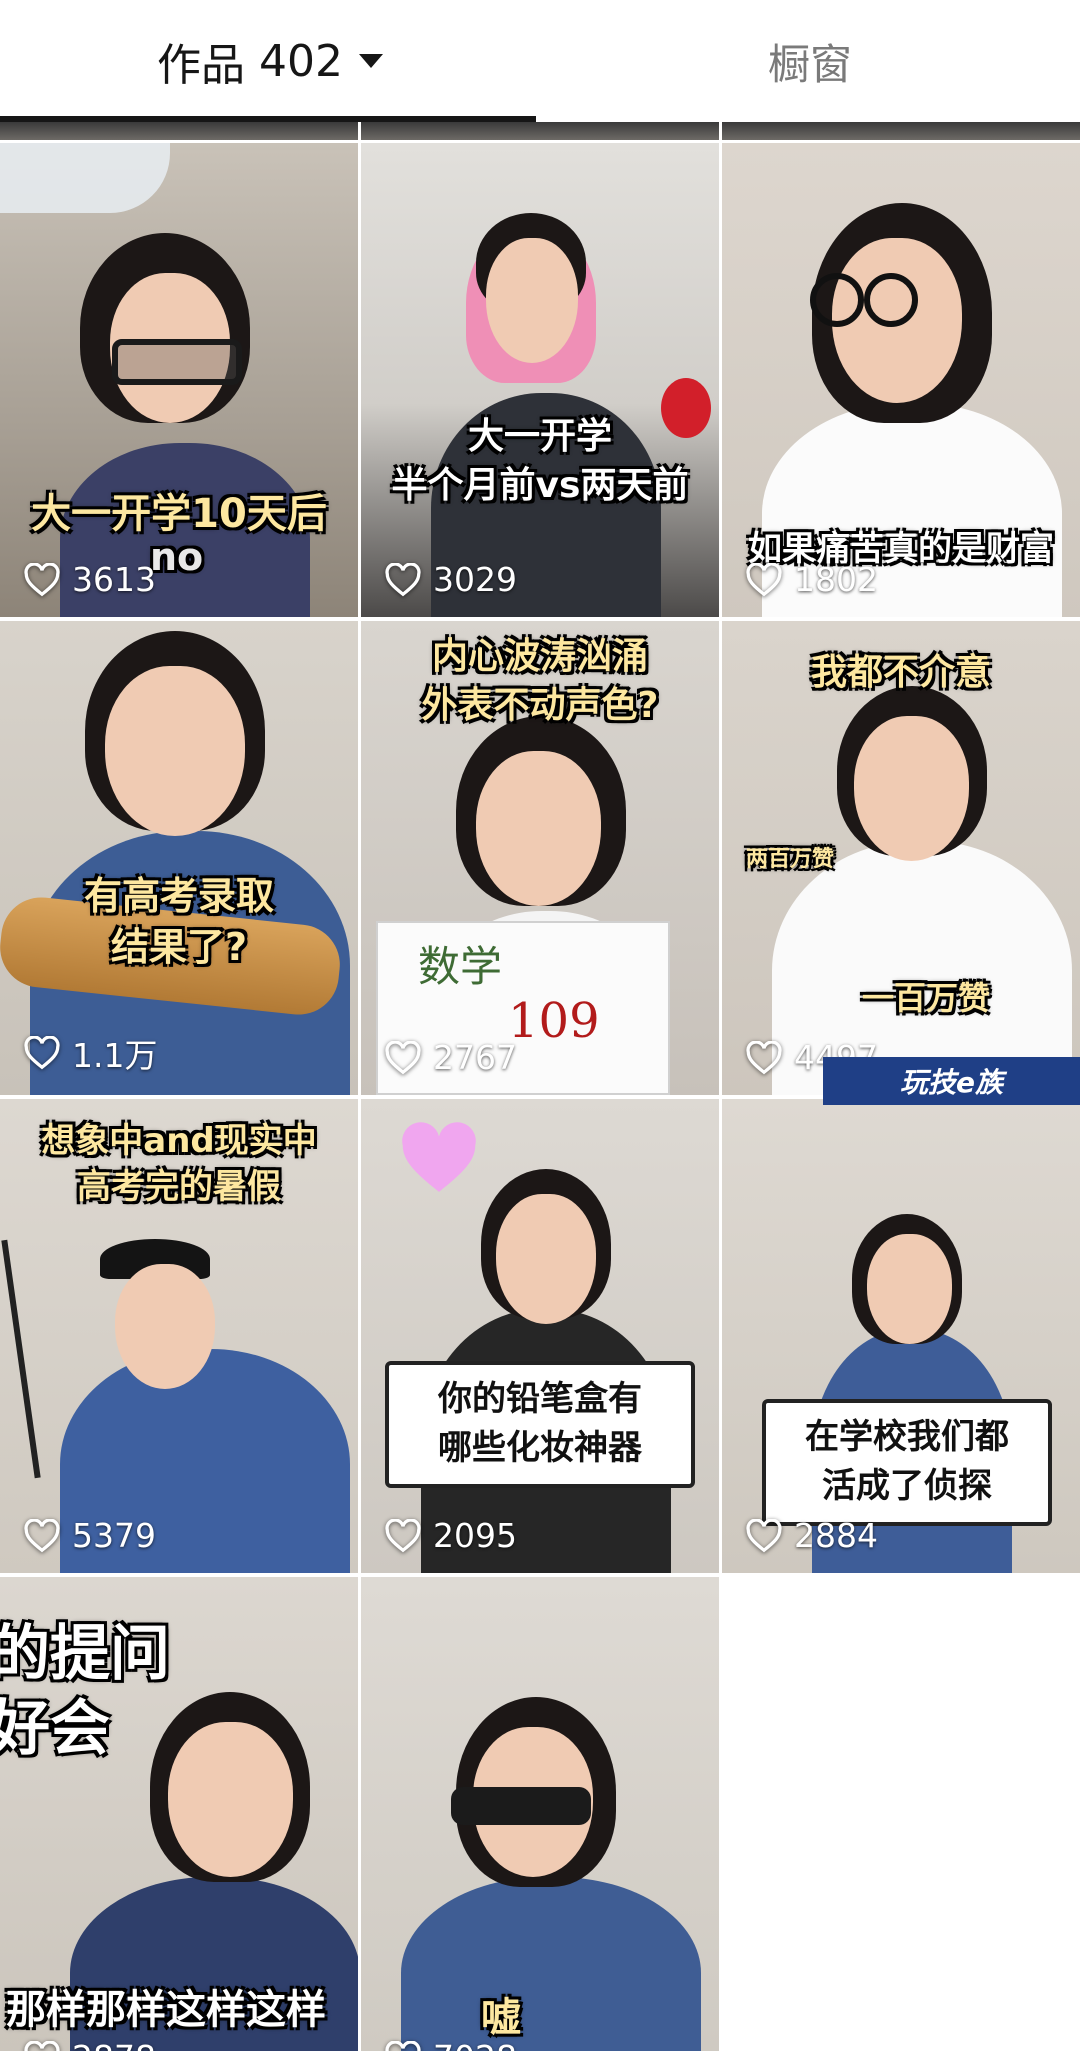 Image resolution: width=1080 pixels, height=2051 pixels. What do you see at coordinates (301, 61) in the screenshot?
I see `tab-works-count: 402` at bounding box center [301, 61].